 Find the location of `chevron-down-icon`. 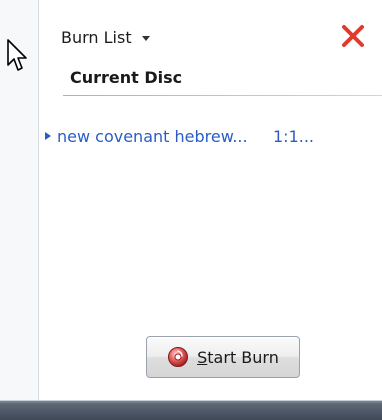

chevron-down-icon is located at coordinates (145, 38).